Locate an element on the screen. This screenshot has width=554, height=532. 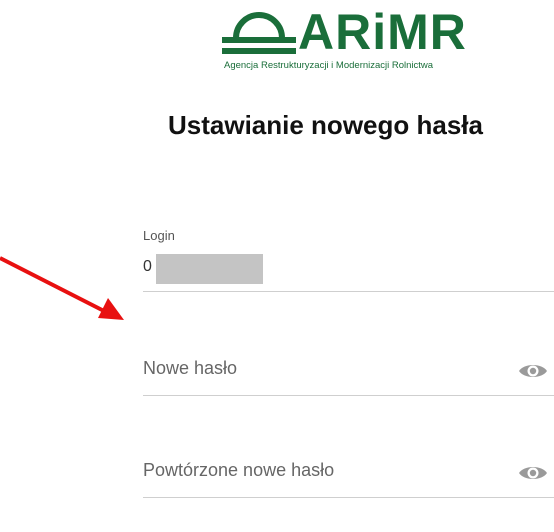
new-password-input is located at coordinates (323, 368).